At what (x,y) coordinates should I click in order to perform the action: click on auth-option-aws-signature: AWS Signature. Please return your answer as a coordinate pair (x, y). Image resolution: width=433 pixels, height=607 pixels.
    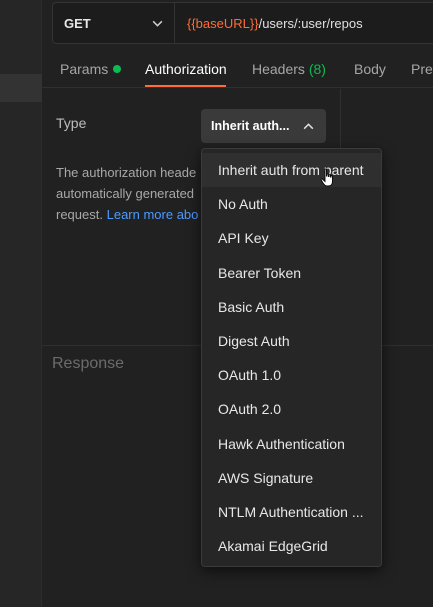
    Looking at the image, I should click on (291, 478).